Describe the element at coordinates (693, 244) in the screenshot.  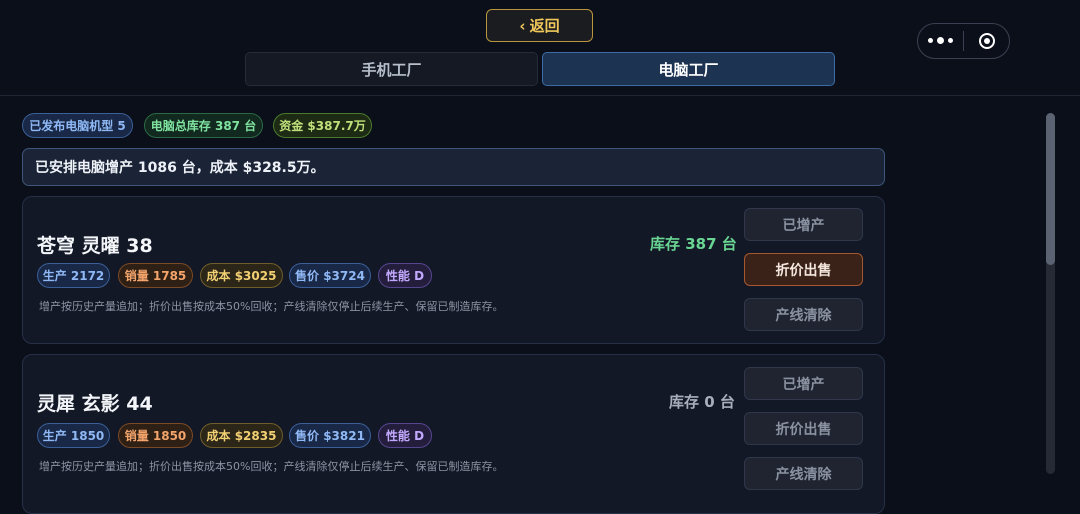
I see `stock-count: 库存 387 台` at that location.